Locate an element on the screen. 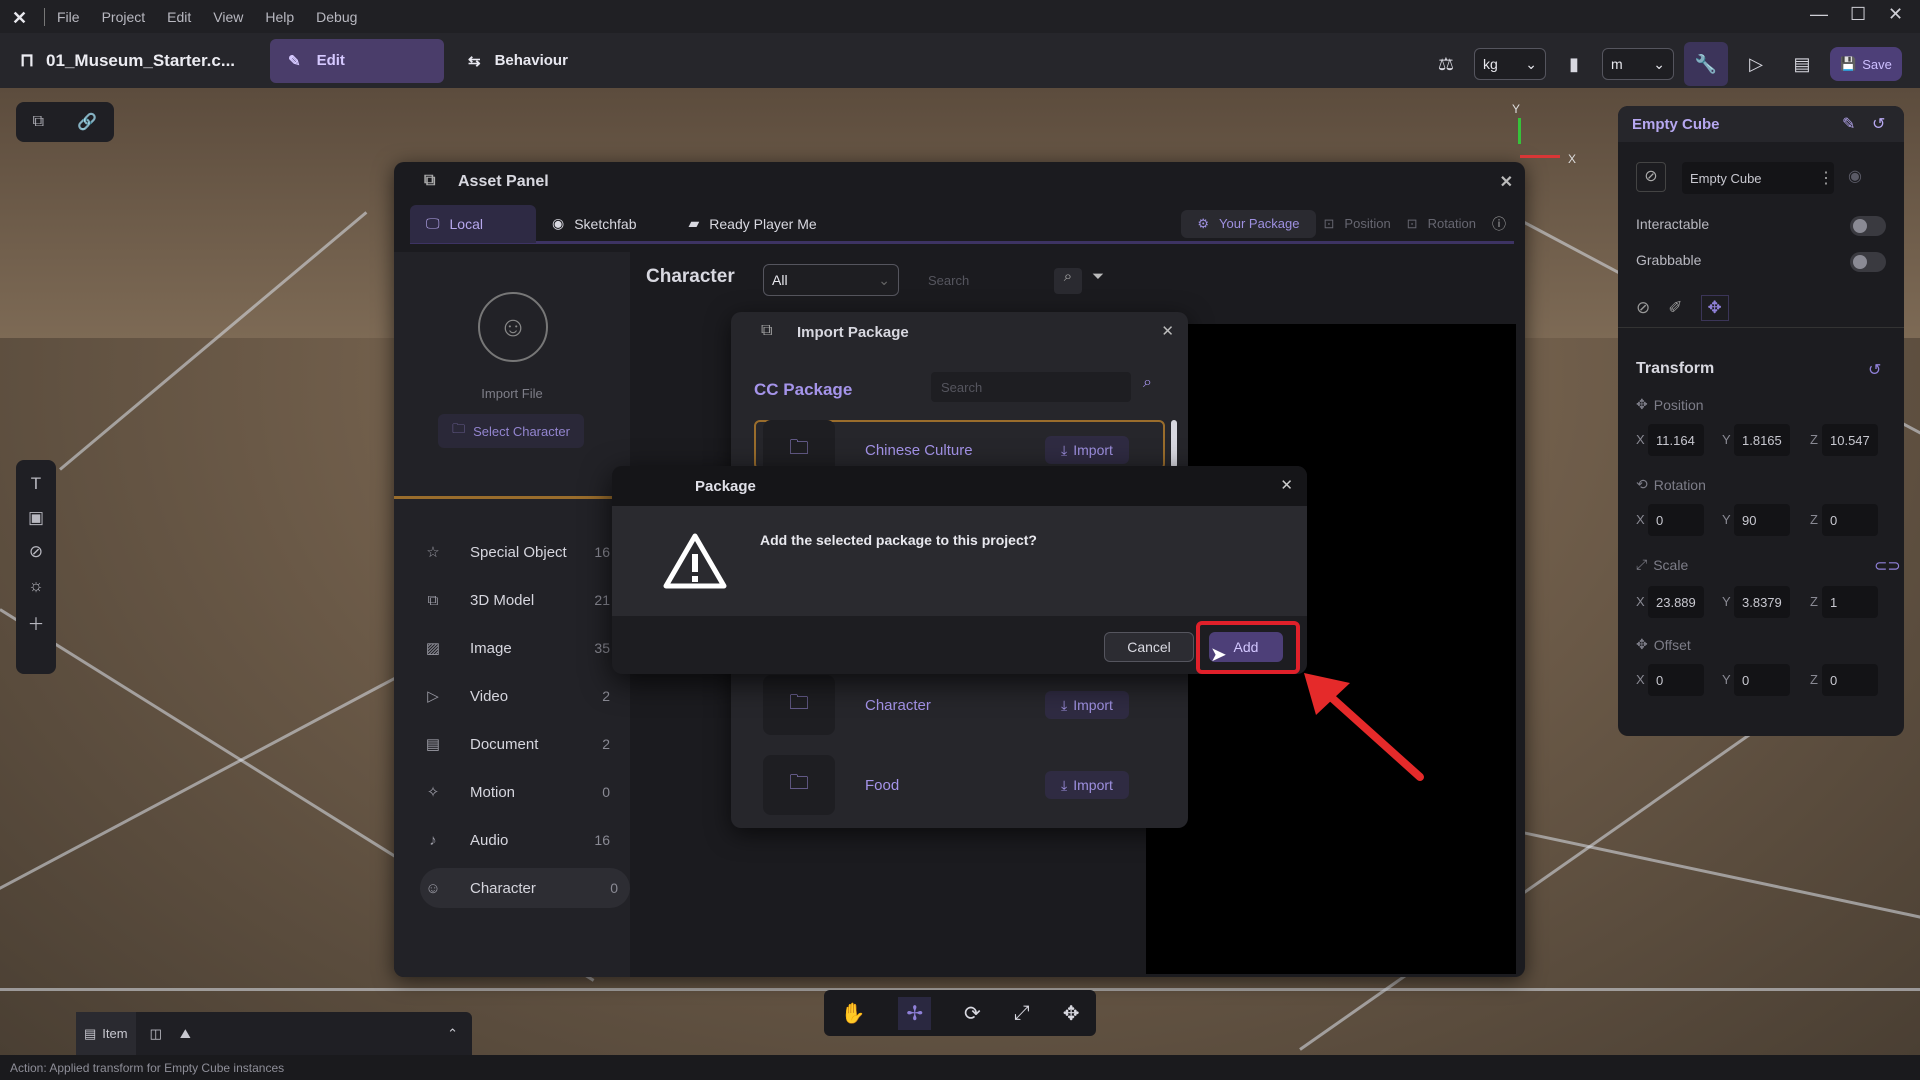  mass-unit-select: kg ⌄ is located at coordinates (1510, 64).